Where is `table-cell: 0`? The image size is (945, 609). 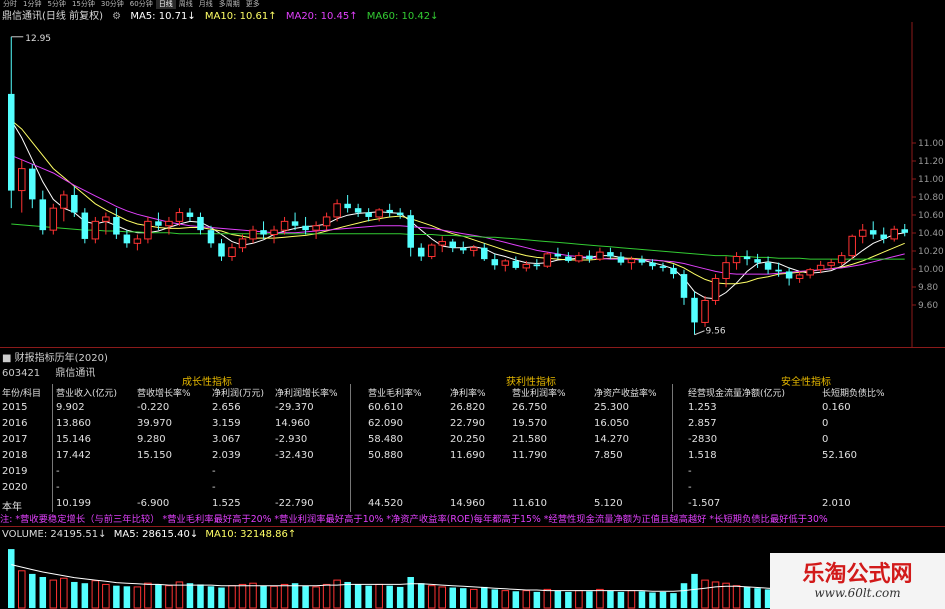
table-cell: 0 is located at coordinates (825, 423).